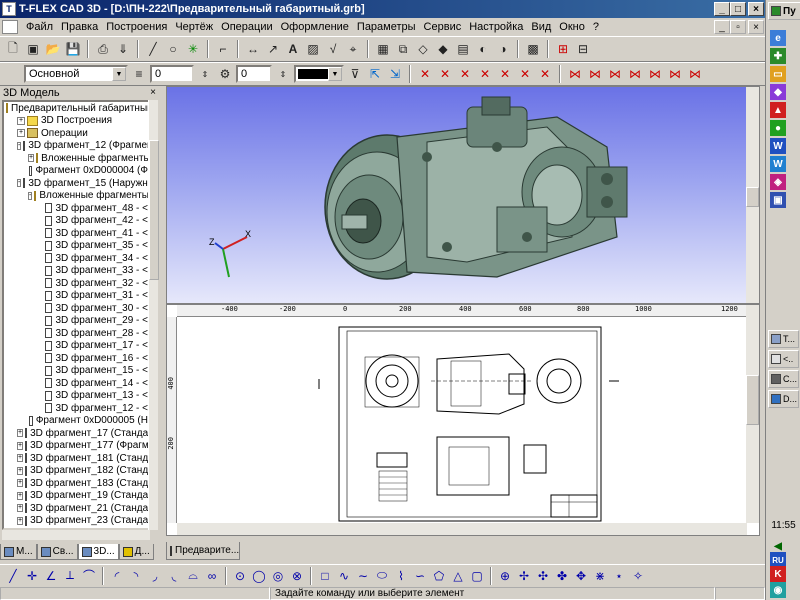  What do you see at coordinates (572, 27) in the screenshot?
I see `menu-window: Окно` at bounding box center [572, 27].